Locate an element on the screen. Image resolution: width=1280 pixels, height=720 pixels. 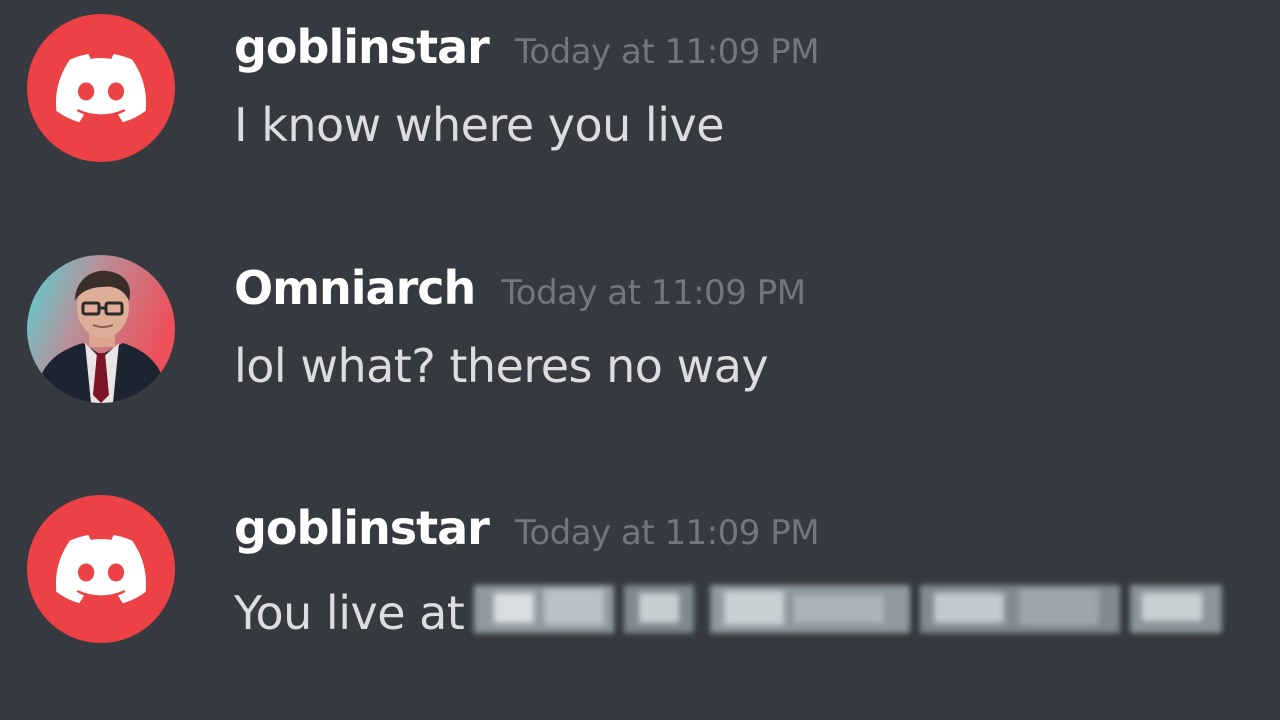
user-photo-icon is located at coordinates (101, 329).